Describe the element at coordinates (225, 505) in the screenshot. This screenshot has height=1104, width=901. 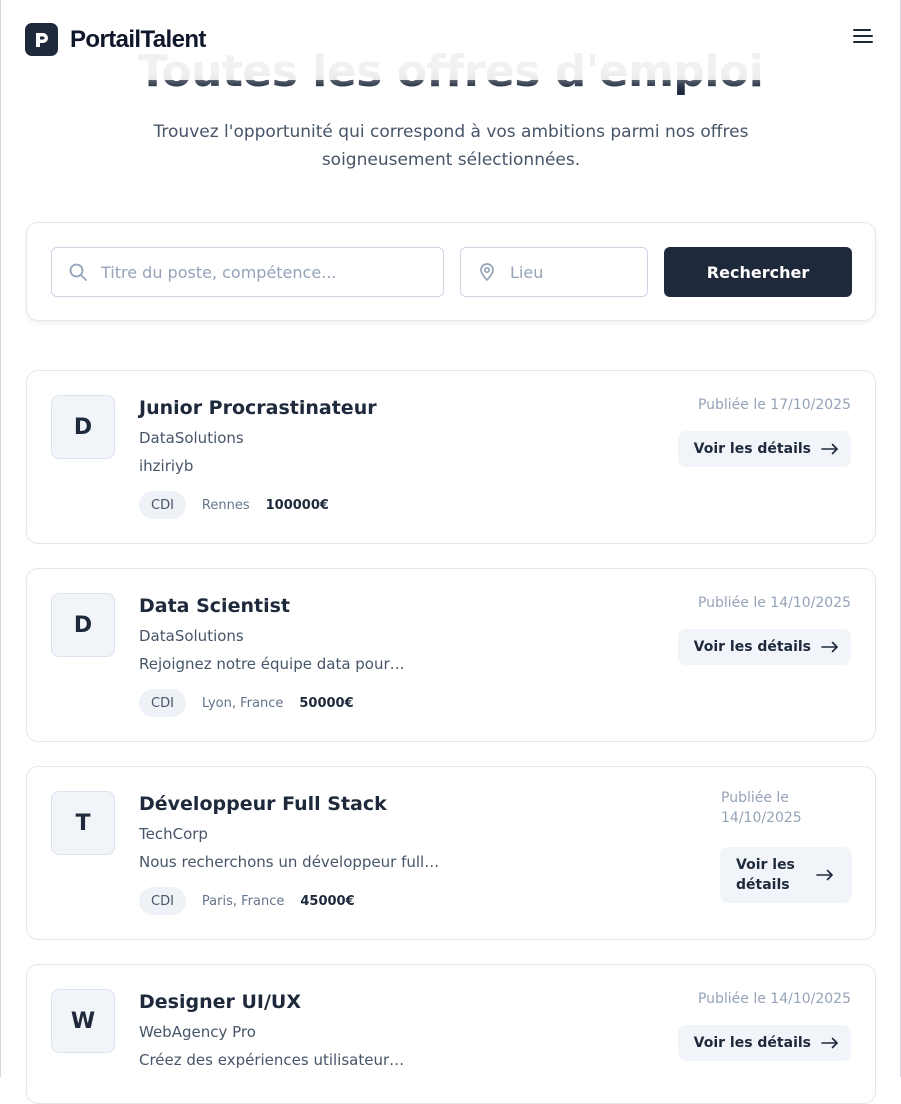
I see `job-location: Rennes` at that location.